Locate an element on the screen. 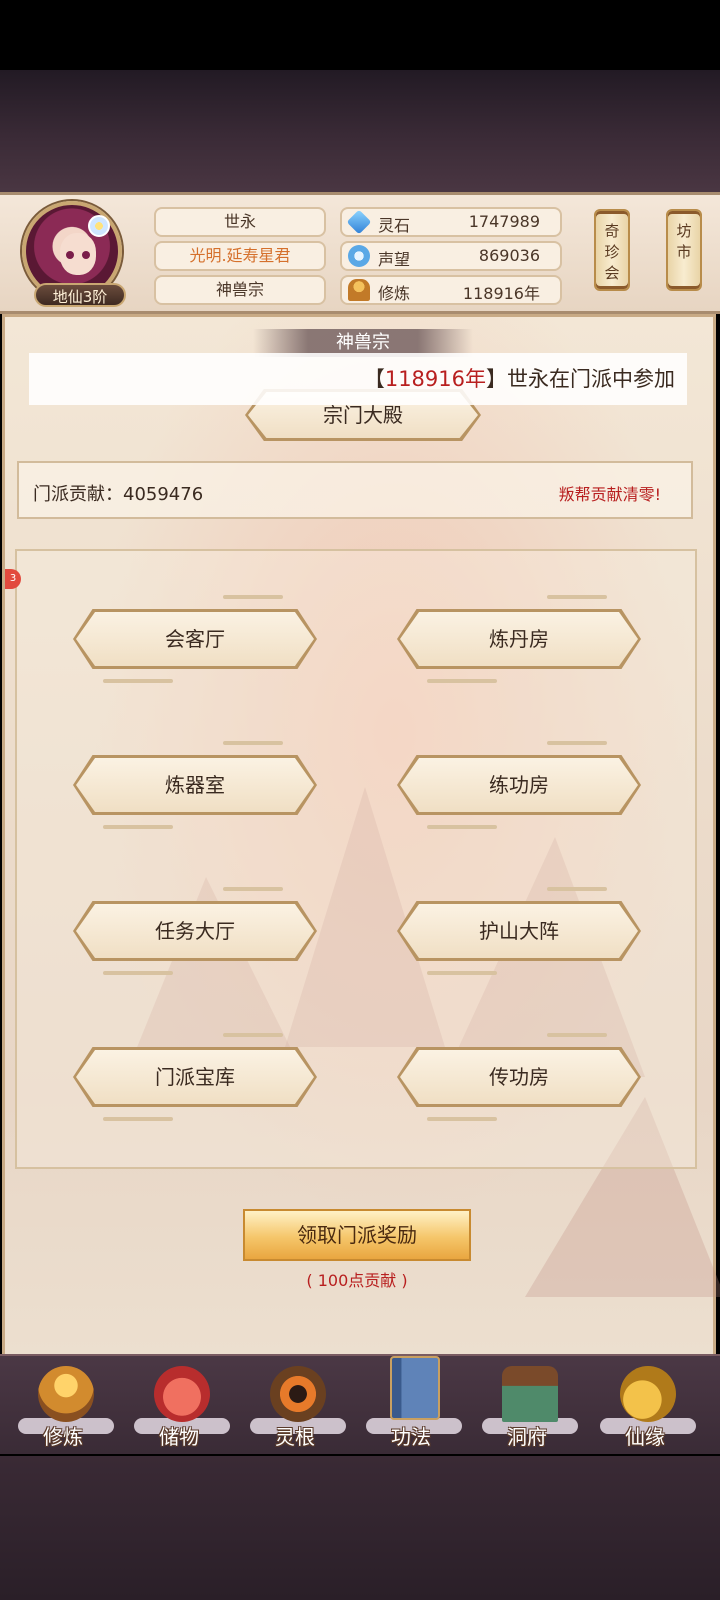 The width and height of the screenshot is (720, 1600). avatar: 地仙3阶 is located at coordinates (74, 255).